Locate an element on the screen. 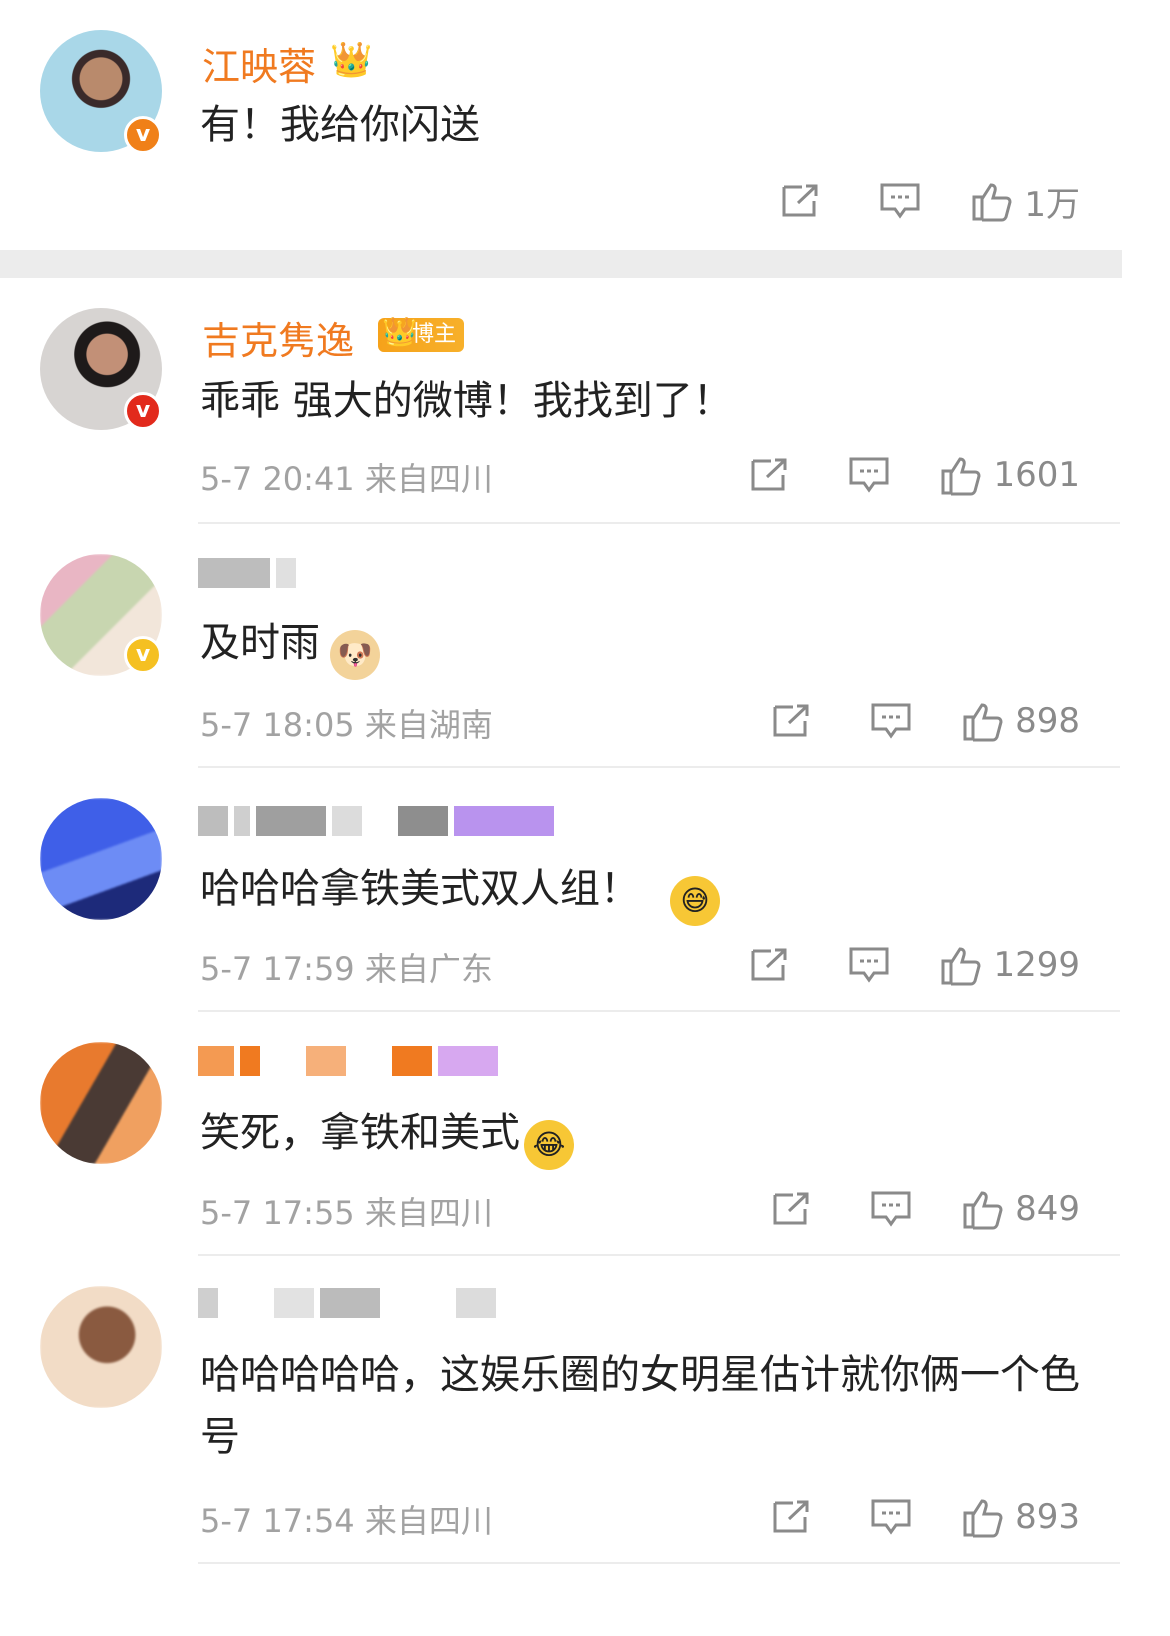 Image resolution: width=1170 pixels, height=1636 pixels. like-count: 1万 is located at coordinates (1052, 204).